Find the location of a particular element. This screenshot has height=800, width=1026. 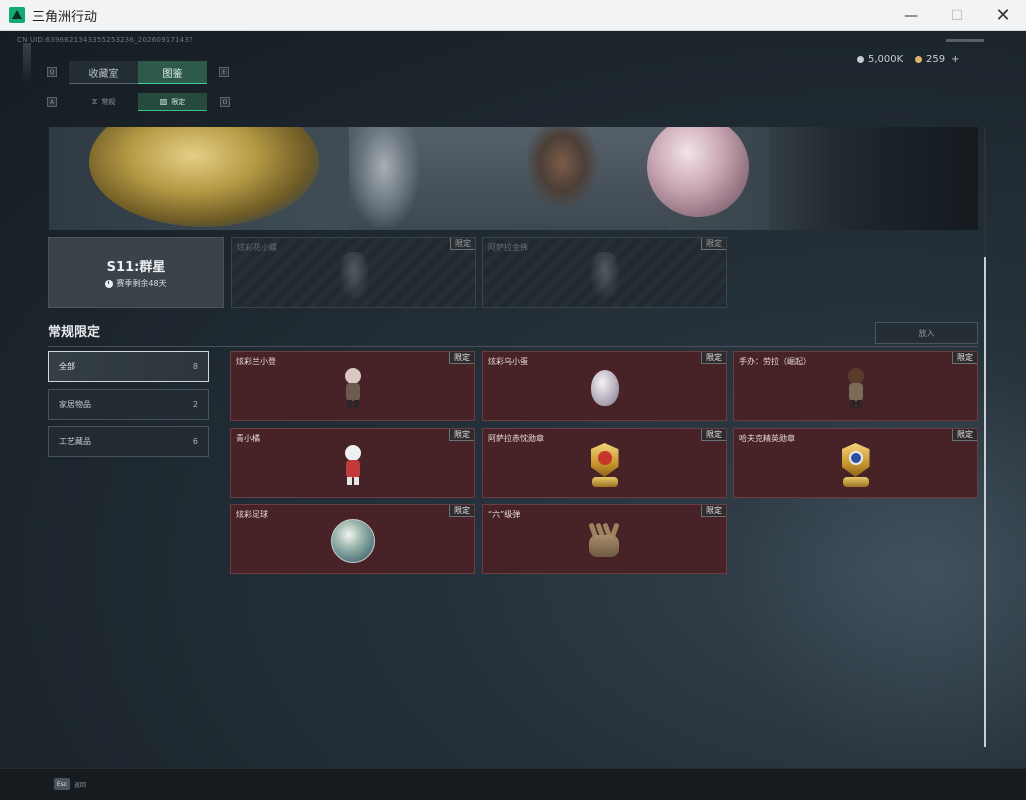

locked-item-card: 炫彩花小螺 限定 is located at coordinates (353, 272).